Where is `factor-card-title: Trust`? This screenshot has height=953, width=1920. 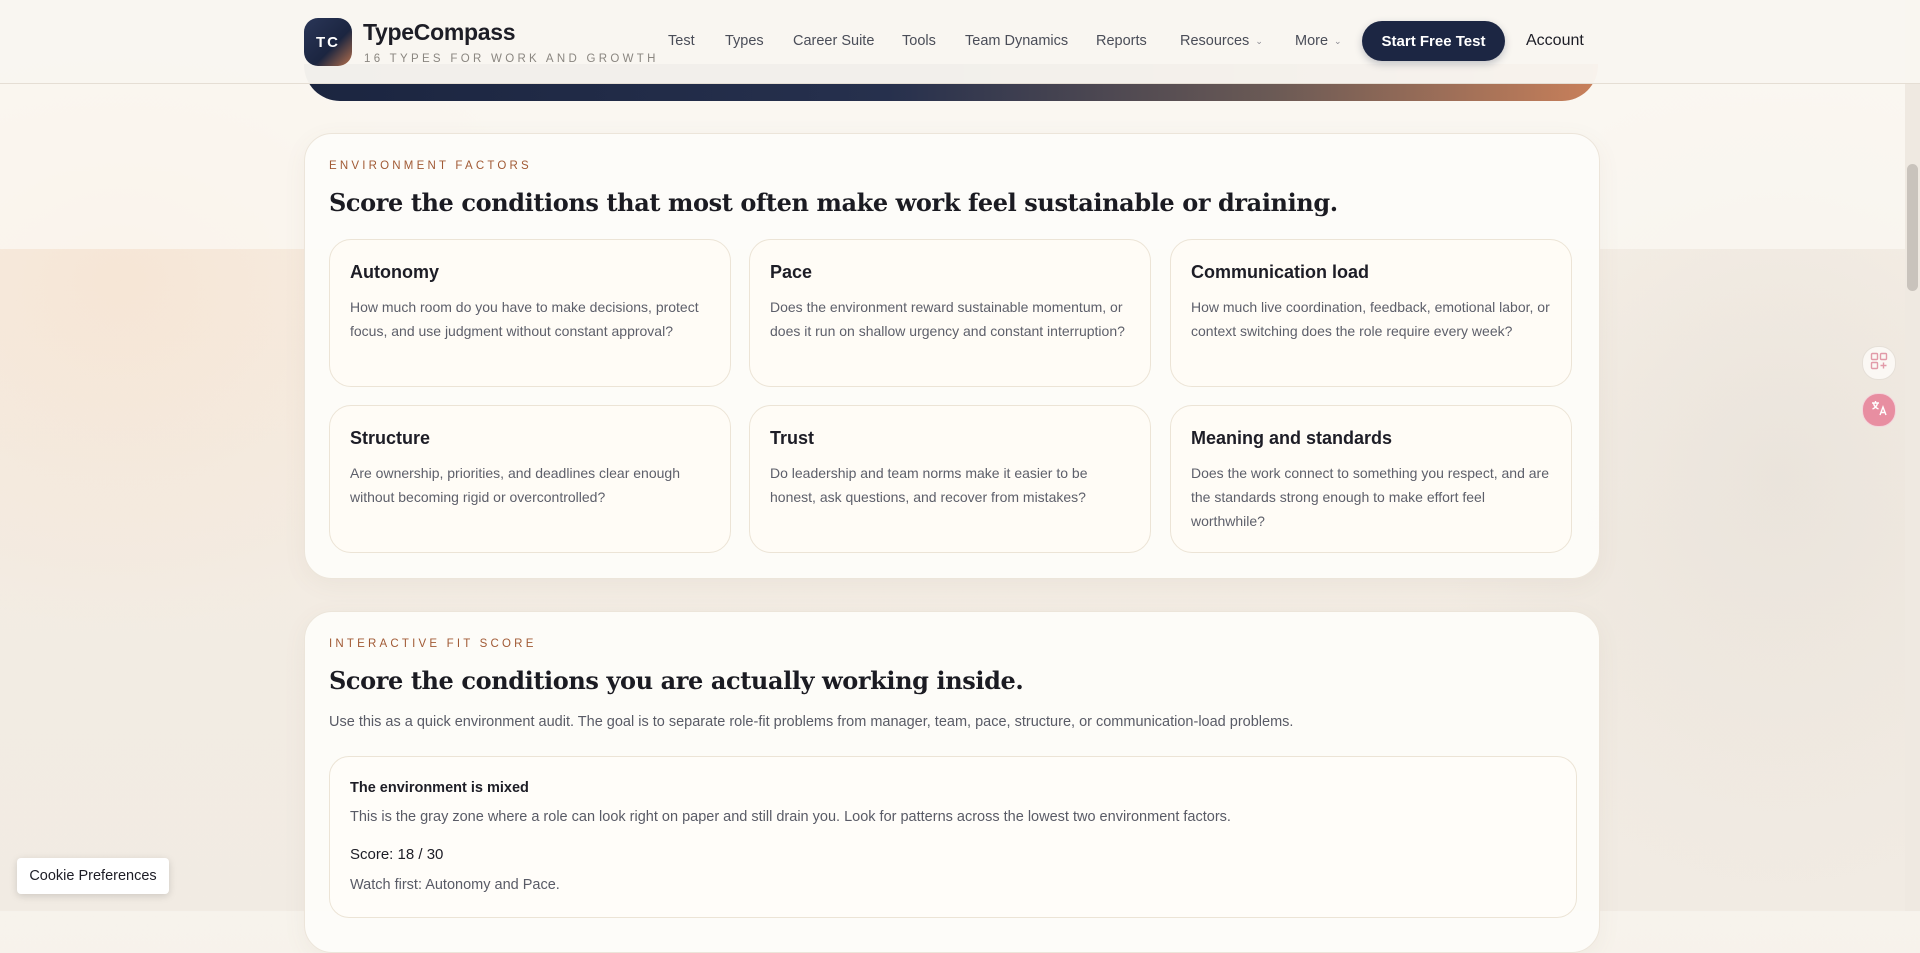 factor-card-title: Trust is located at coordinates (792, 438).